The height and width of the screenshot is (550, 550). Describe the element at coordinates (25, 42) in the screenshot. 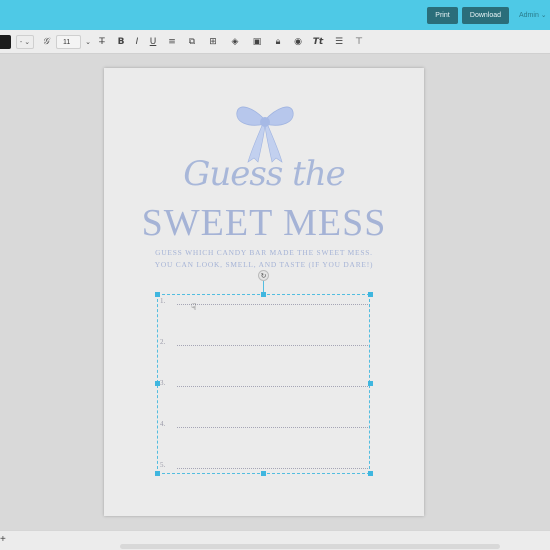

I see `font-family-dropdown: - ⌄` at that location.